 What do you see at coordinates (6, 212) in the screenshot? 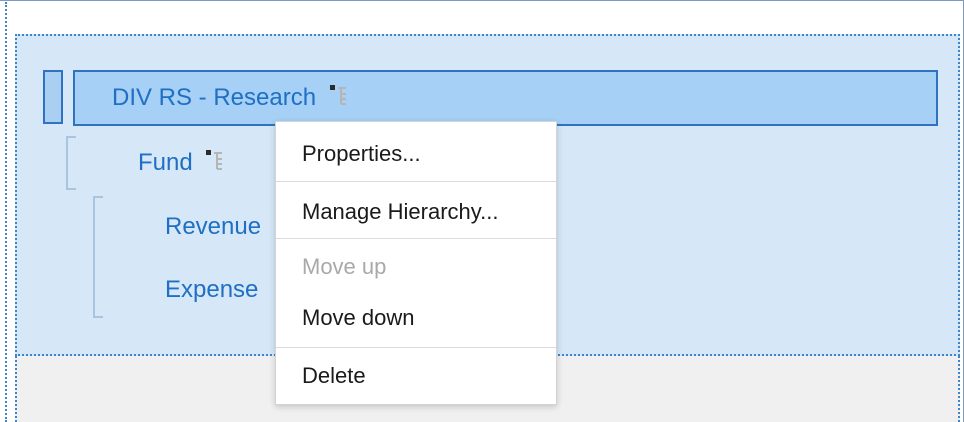
I see `left-dotted-rail` at bounding box center [6, 212].